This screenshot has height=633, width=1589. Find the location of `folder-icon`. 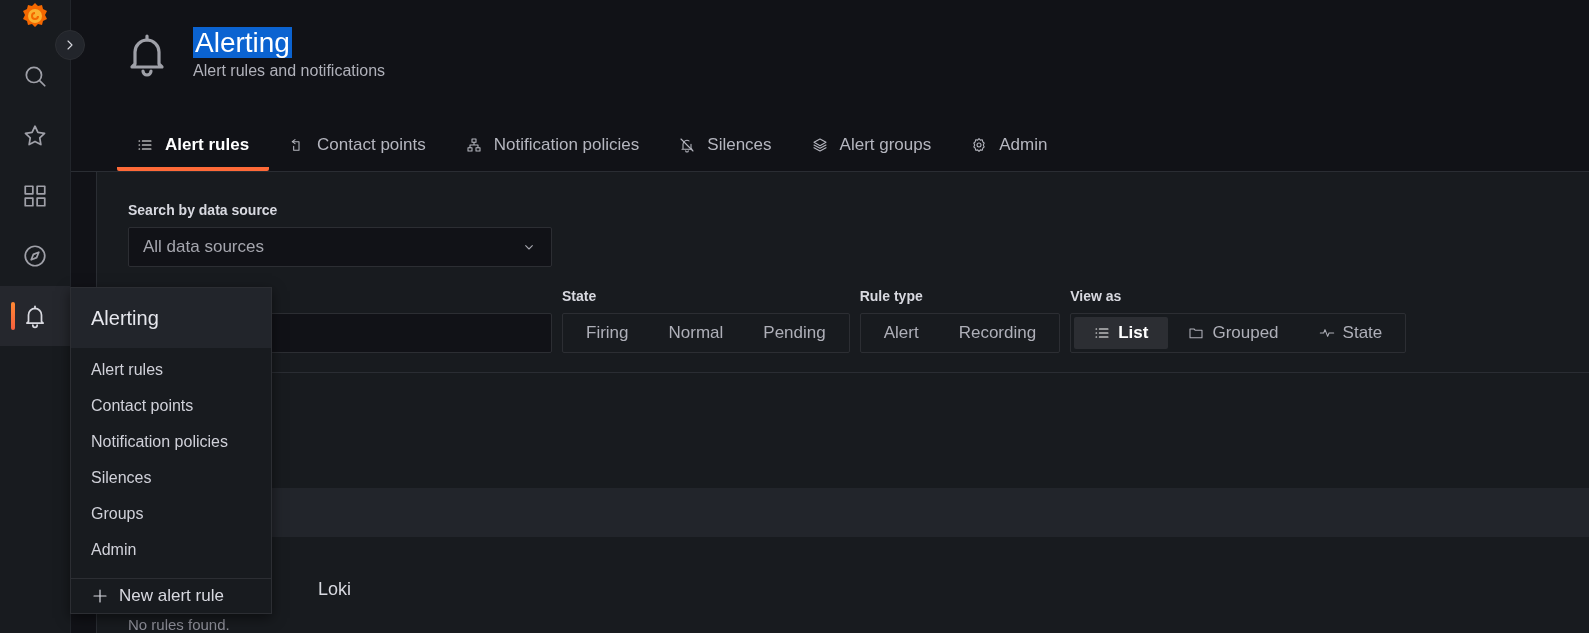

folder-icon is located at coordinates (1196, 333).